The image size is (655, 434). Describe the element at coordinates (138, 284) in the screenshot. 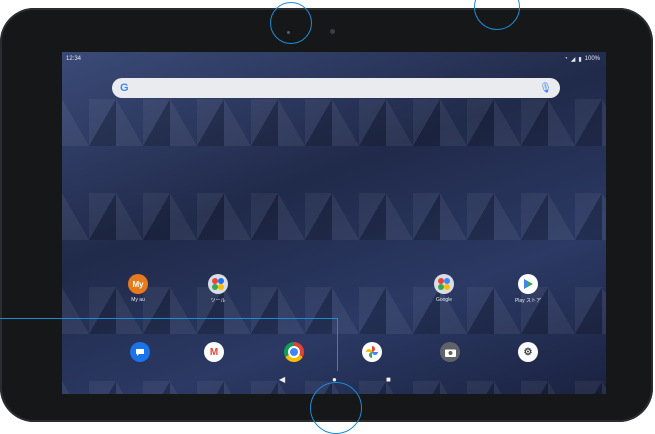

I see `my-au-icon: My` at that location.